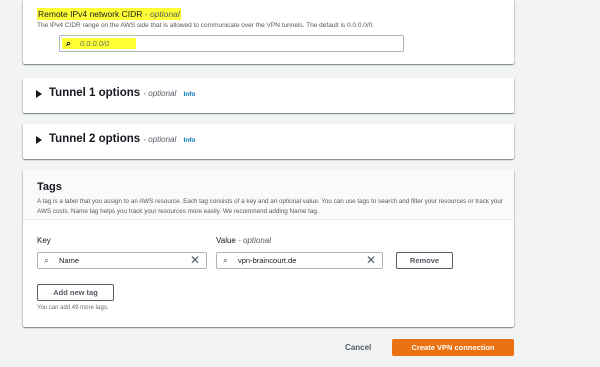 The width and height of the screenshot is (600, 367). Describe the element at coordinates (160, 139) in the screenshot. I see `tunnel-2-optional: - optional` at that location.